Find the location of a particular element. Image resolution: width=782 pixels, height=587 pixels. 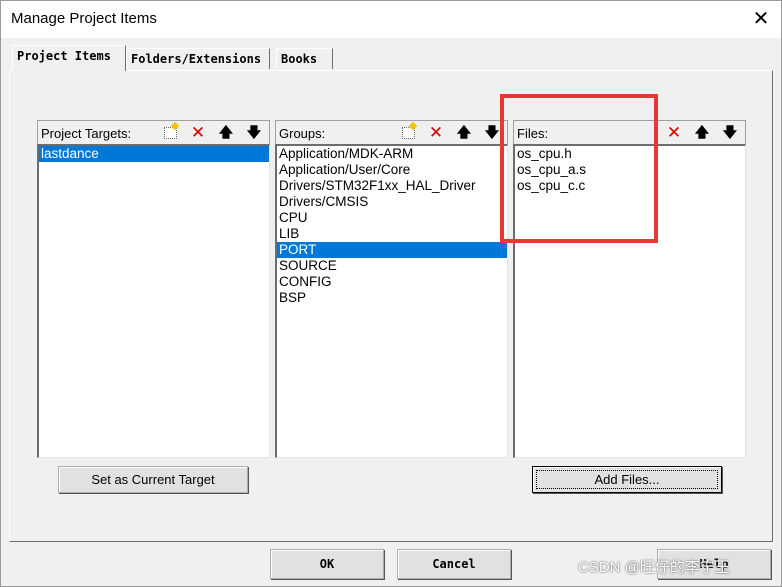

set-current-target-button: Set as Current Target is located at coordinates (153, 479).